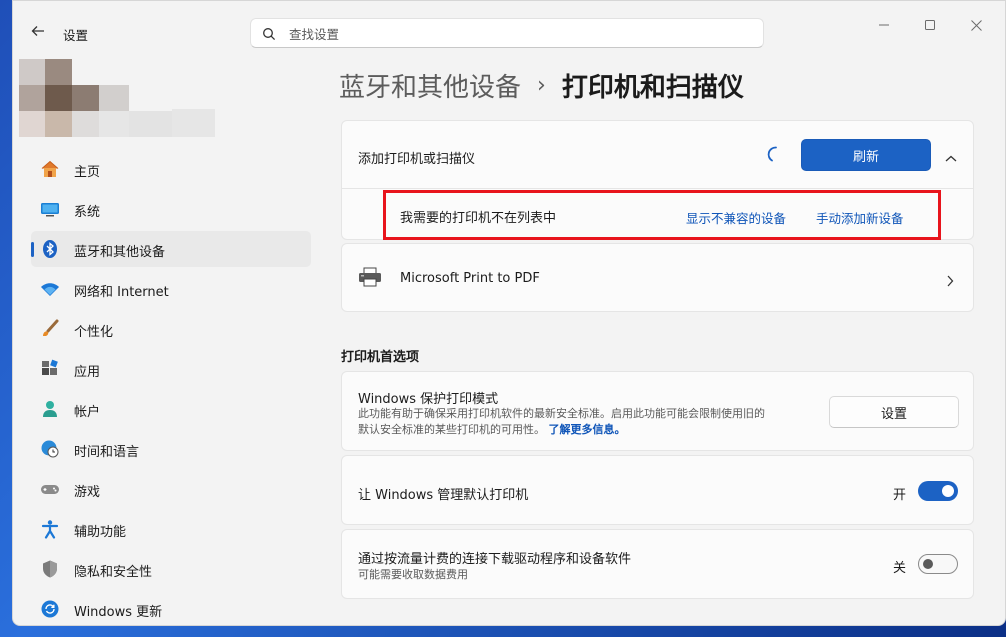 This screenshot has height=637, width=1006. Describe the element at coordinates (50, 369) in the screenshot. I see `apps-icon` at that location.